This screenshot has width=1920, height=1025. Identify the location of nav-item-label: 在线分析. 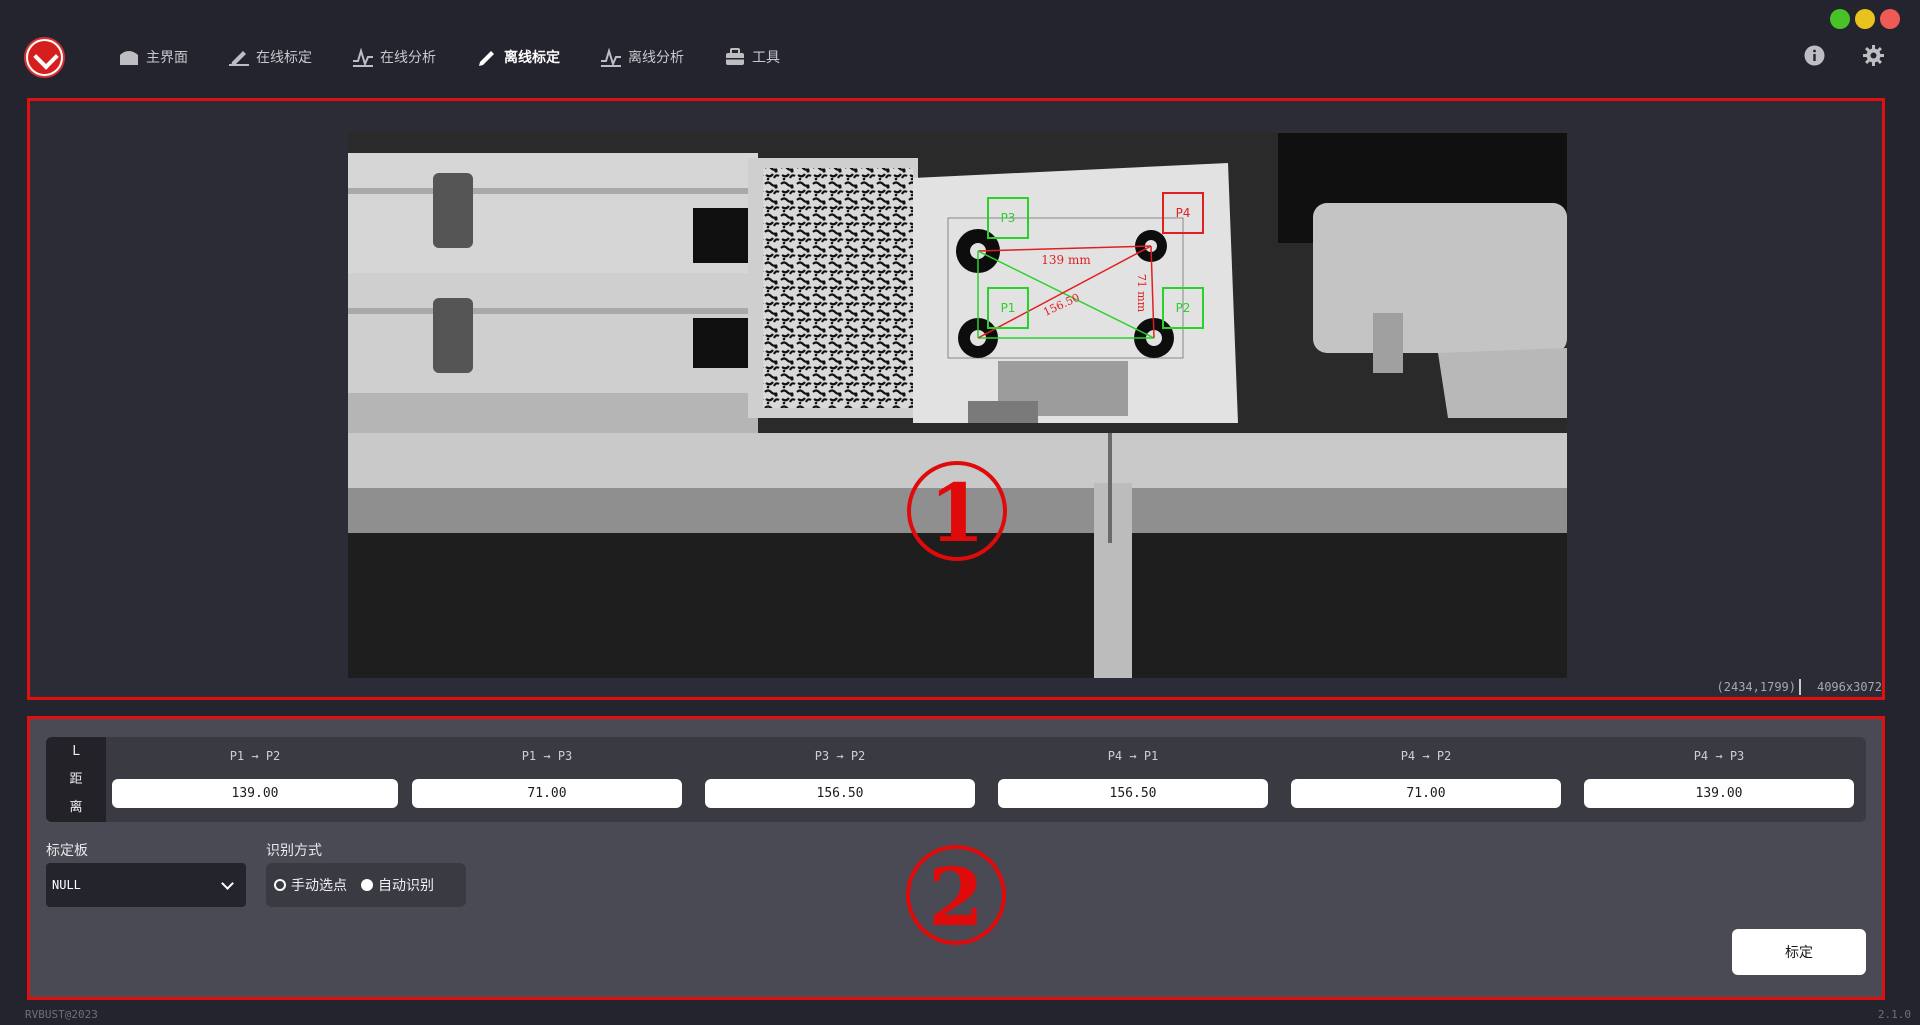
(408, 58).